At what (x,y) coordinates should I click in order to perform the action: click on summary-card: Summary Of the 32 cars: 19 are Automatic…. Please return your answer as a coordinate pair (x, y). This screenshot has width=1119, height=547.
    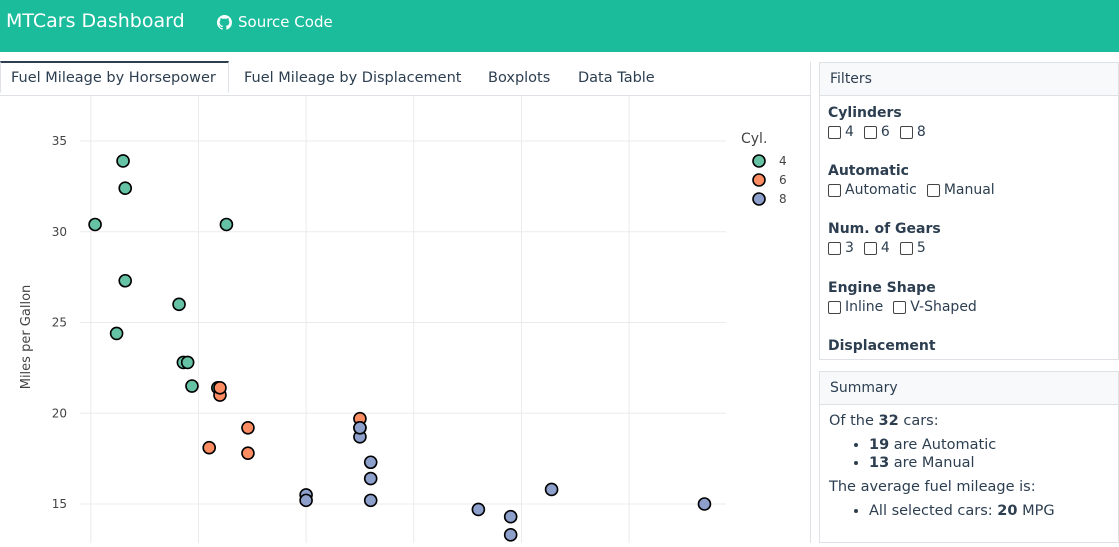
    Looking at the image, I should click on (969, 457).